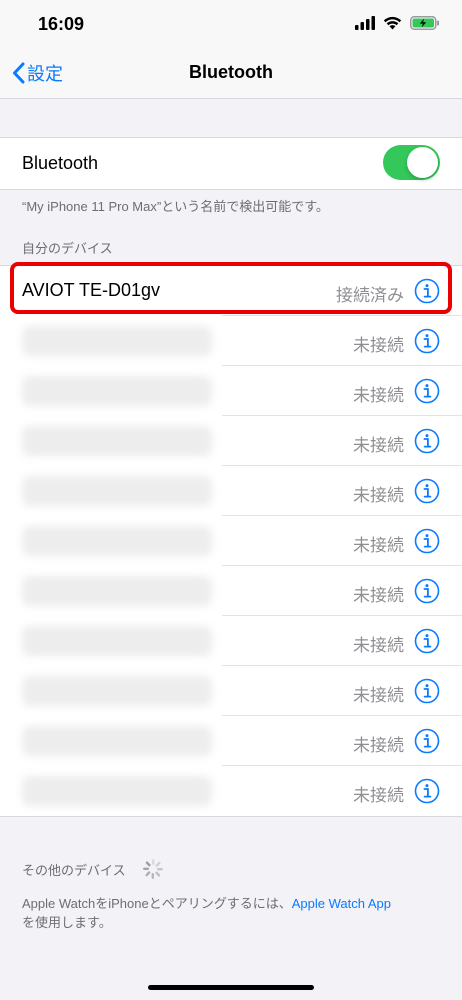 The image size is (462, 1000). I want to click on bluetooth-toggle-label: Bluetooth, so click(60, 163).